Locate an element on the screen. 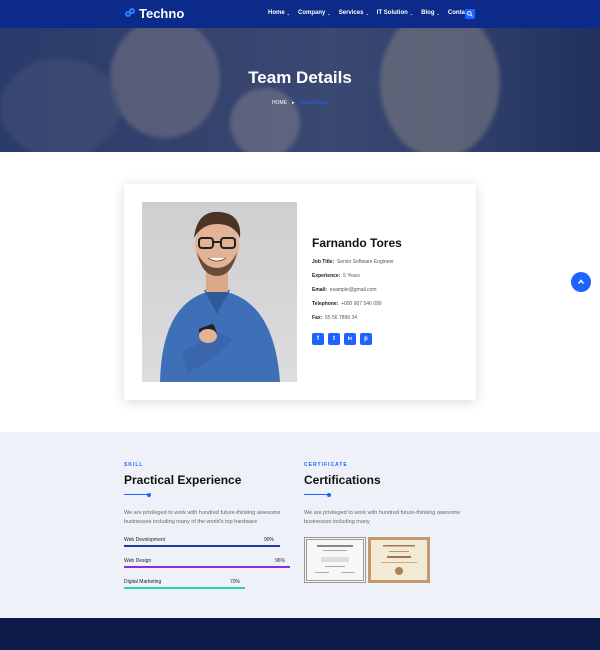  certs-heading: Certifications is located at coordinates (342, 480).